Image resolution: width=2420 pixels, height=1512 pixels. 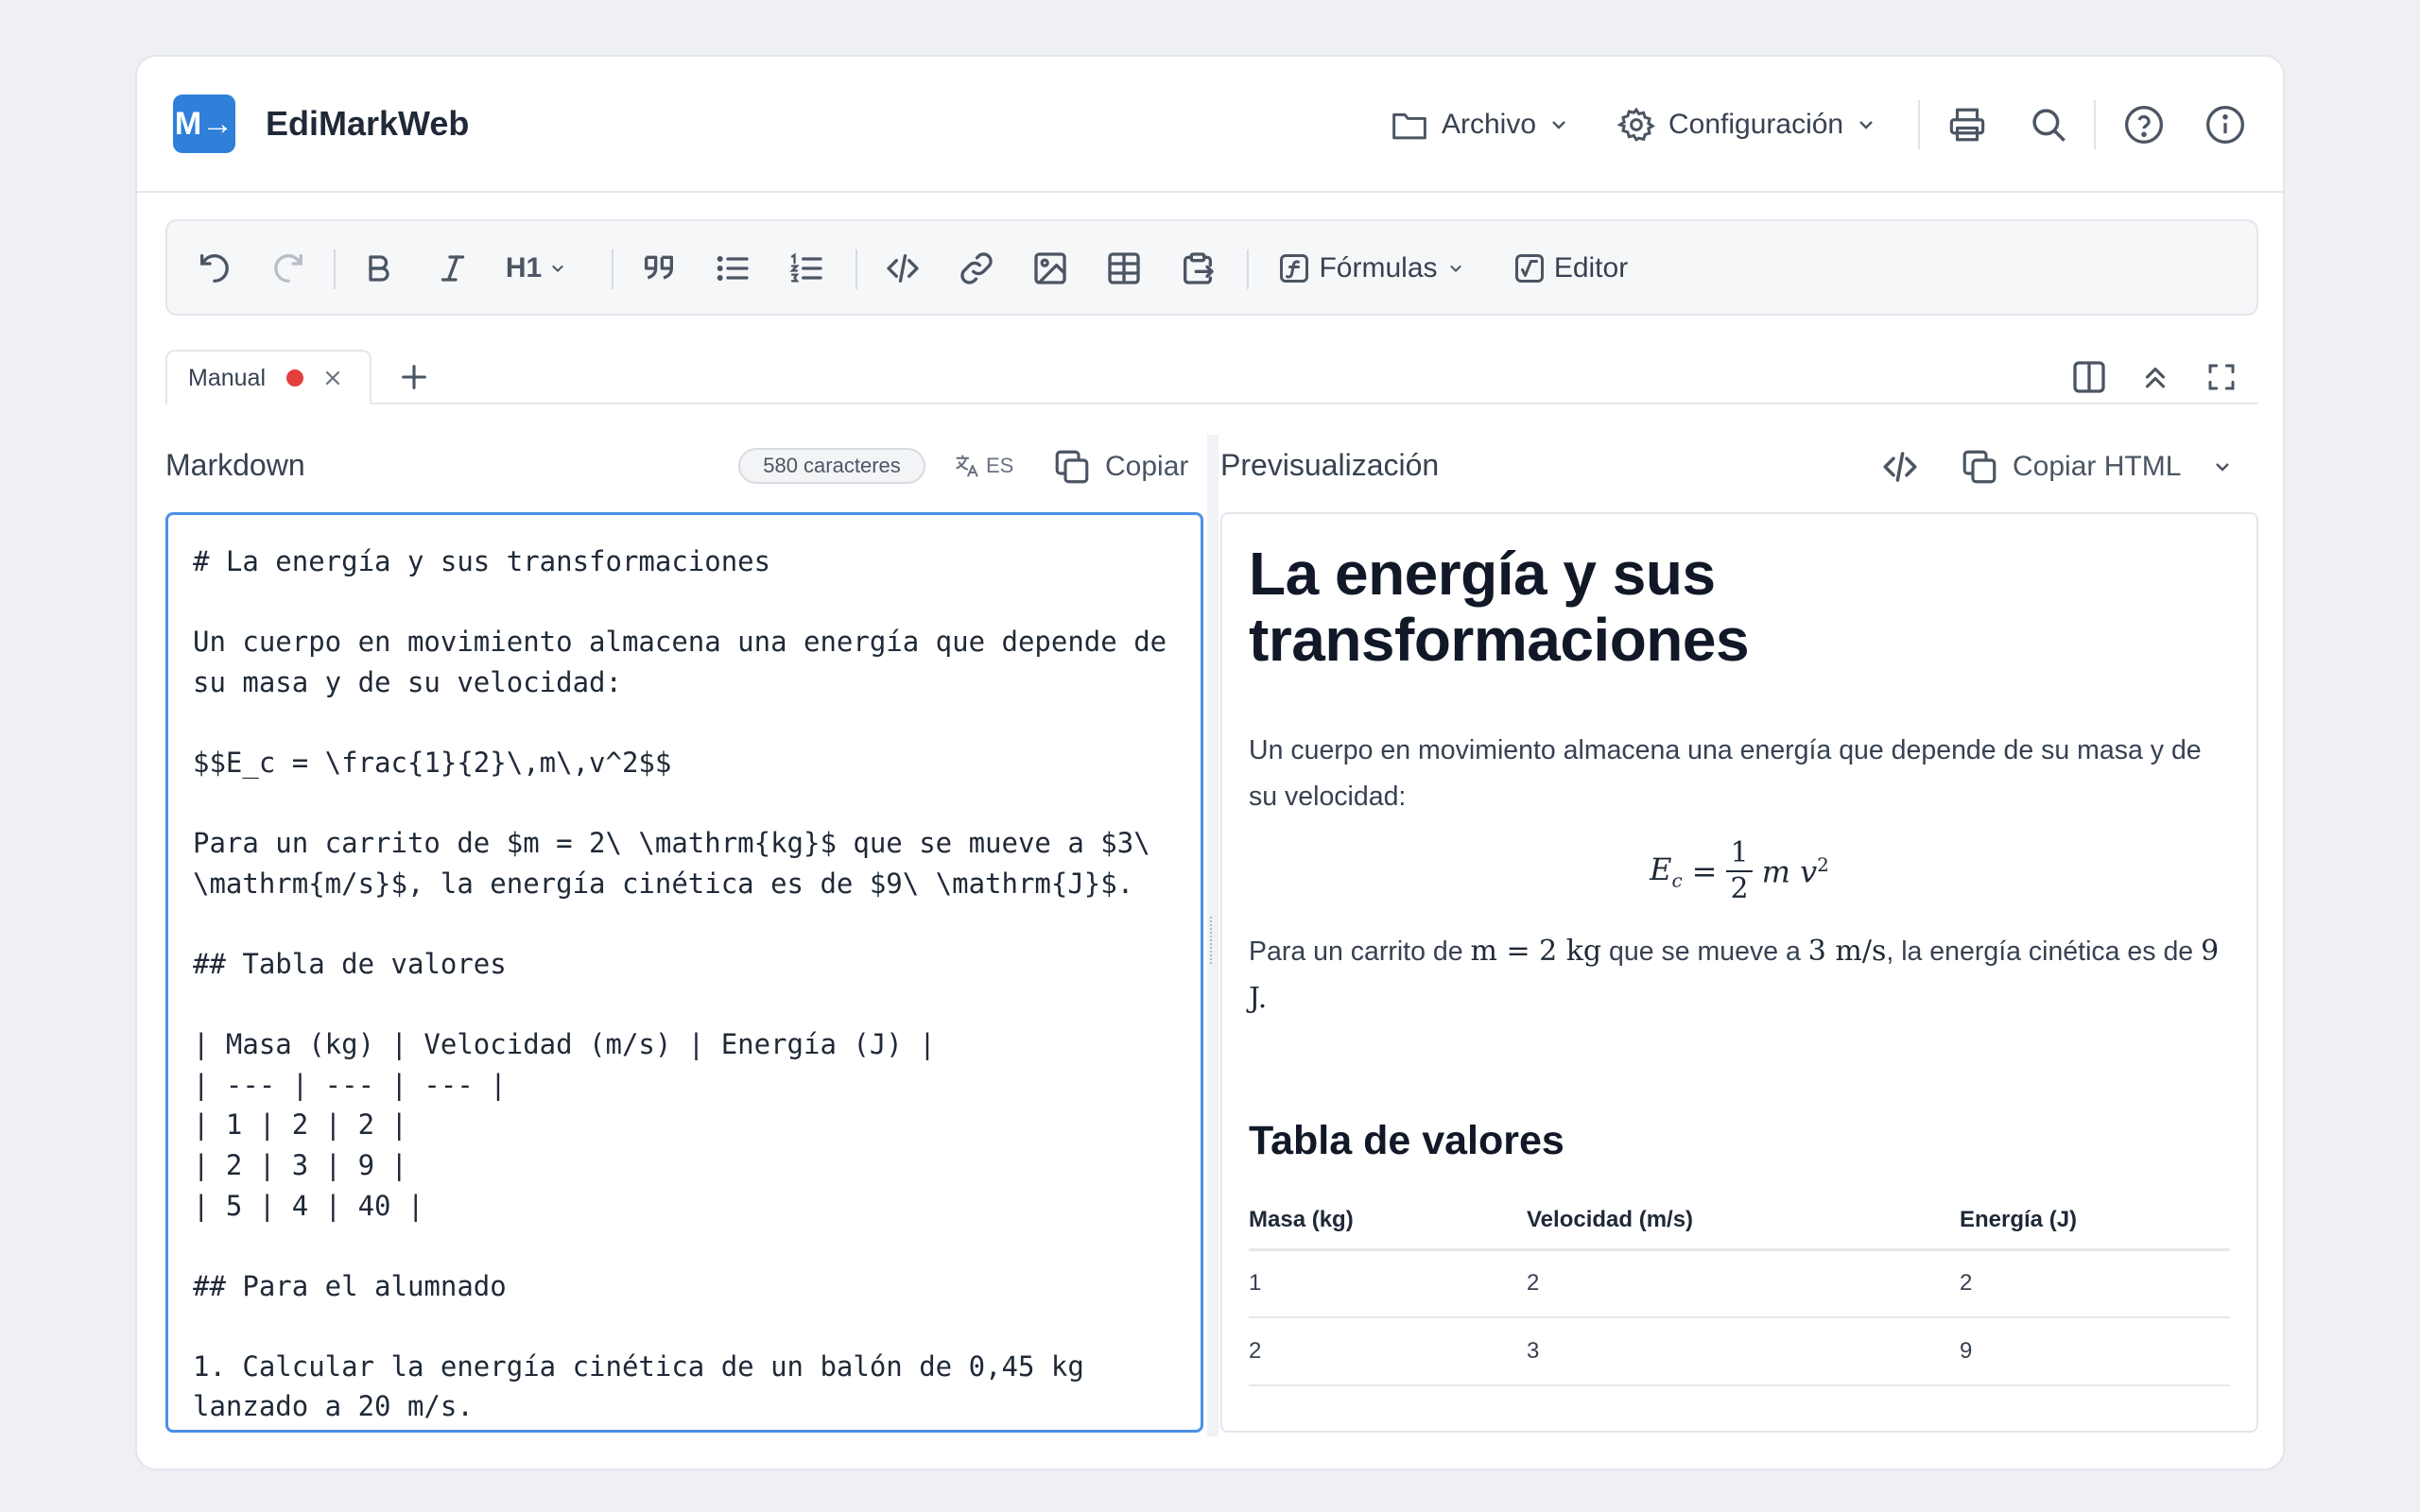 What do you see at coordinates (332, 378) in the screenshot?
I see `close-tab-button` at bounding box center [332, 378].